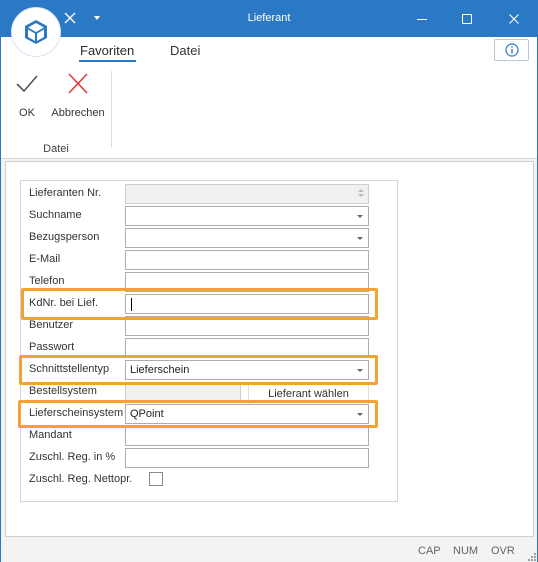 The image size is (538, 562). Describe the element at coordinates (247, 216) in the screenshot. I see `suchname-combo` at that location.